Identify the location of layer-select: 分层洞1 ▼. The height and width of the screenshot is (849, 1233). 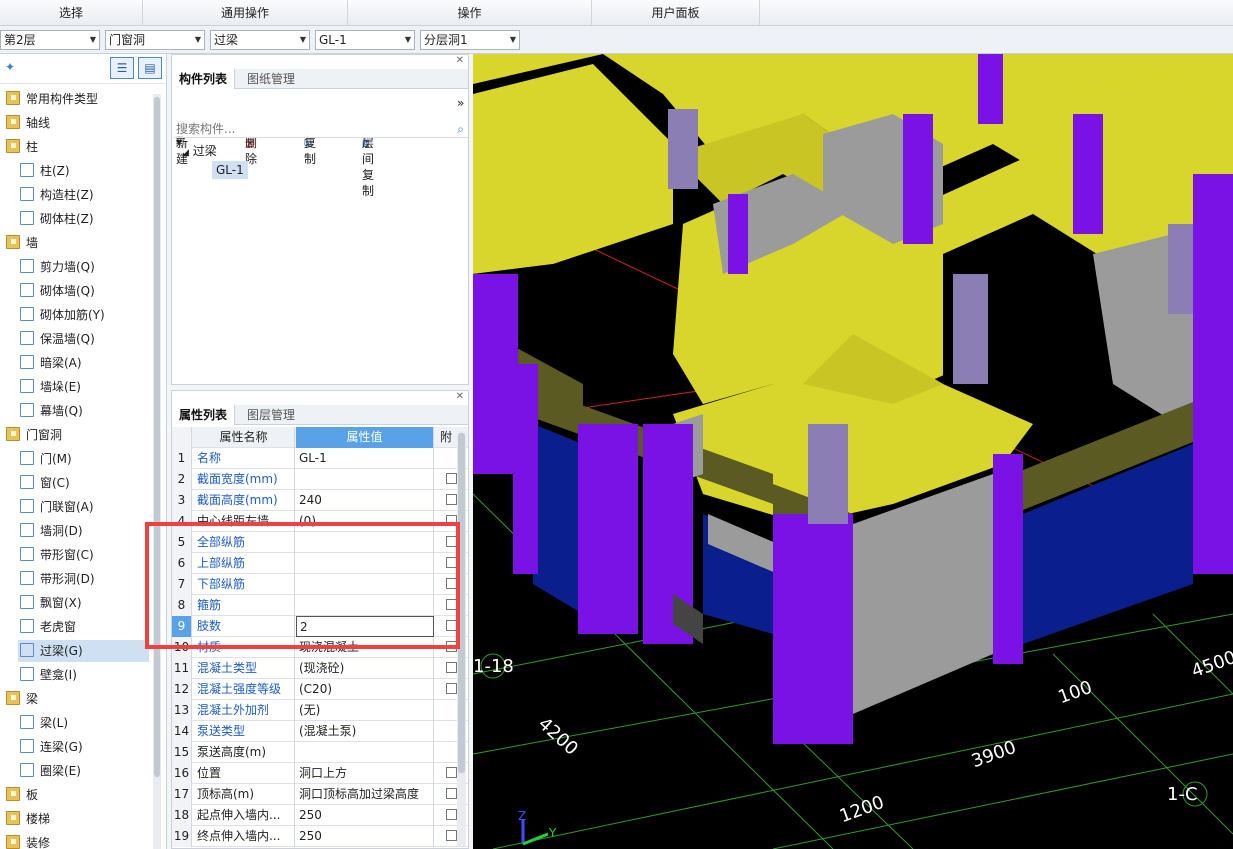
(470, 40).